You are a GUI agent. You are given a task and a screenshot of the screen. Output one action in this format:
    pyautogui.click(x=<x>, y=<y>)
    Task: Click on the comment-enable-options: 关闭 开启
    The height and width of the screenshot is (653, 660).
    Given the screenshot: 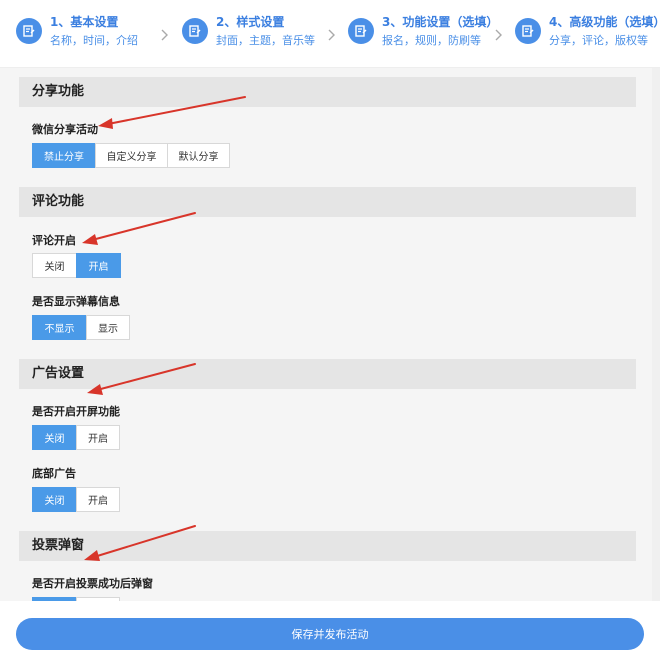 What is the action you would take?
    pyautogui.click(x=76, y=265)
    